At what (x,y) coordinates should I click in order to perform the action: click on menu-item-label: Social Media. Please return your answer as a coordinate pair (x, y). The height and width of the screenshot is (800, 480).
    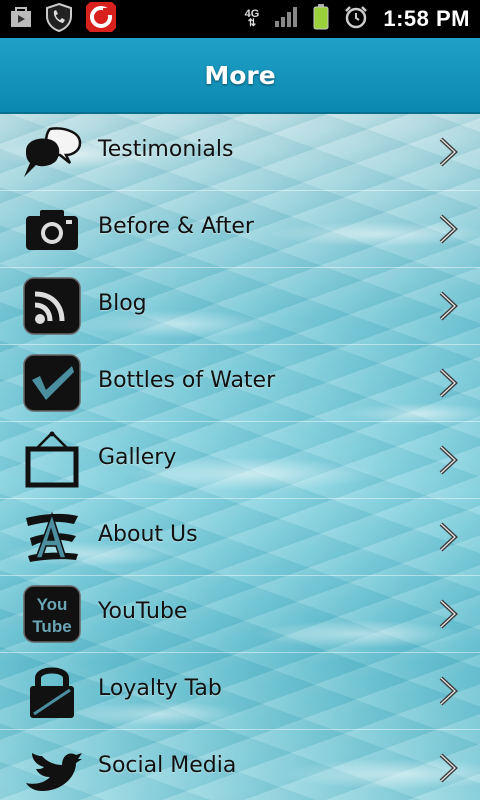
    Looking at the image, I should click on (167, 765).